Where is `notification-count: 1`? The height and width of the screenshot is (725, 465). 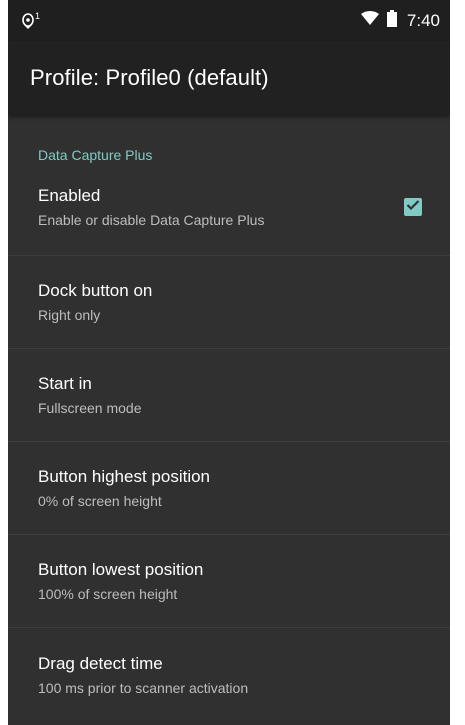
notification-count: 1 is located at coordinates (38, 15).